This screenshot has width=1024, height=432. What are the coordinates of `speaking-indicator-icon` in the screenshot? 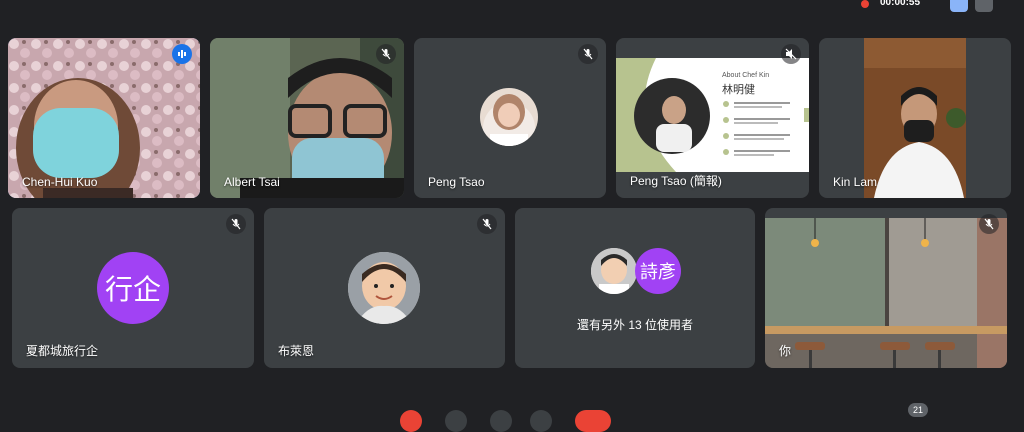 It's located at (182, 54).